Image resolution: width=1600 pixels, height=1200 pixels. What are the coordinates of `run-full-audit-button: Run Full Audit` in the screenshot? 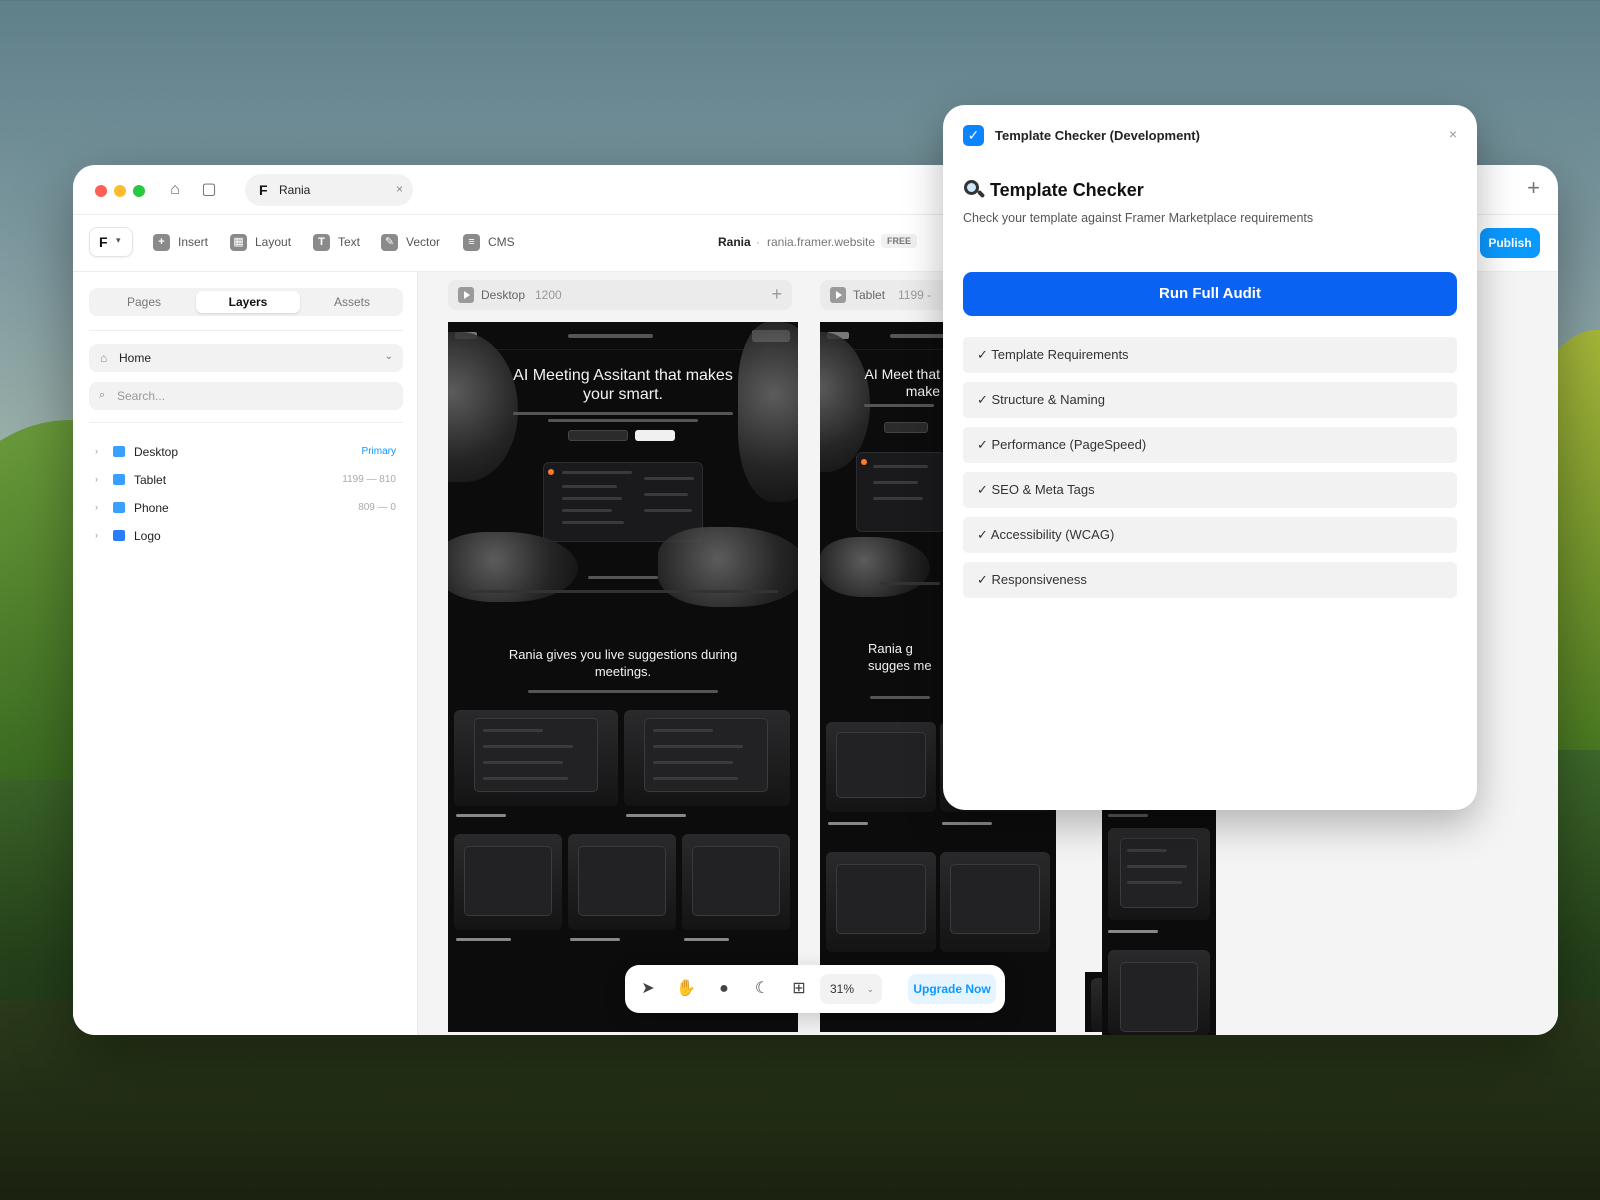 It's located at (1210, 294).